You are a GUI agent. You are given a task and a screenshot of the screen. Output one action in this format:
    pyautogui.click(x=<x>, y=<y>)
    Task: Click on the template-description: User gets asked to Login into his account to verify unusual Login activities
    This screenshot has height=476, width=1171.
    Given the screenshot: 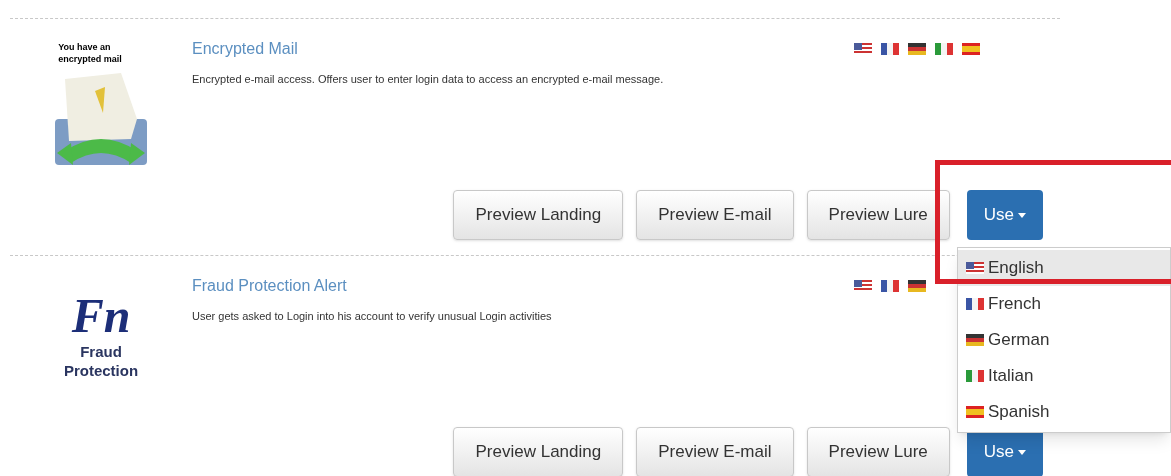 What is the action you would take?
    pyautogui.click(x=372, y=316)
    